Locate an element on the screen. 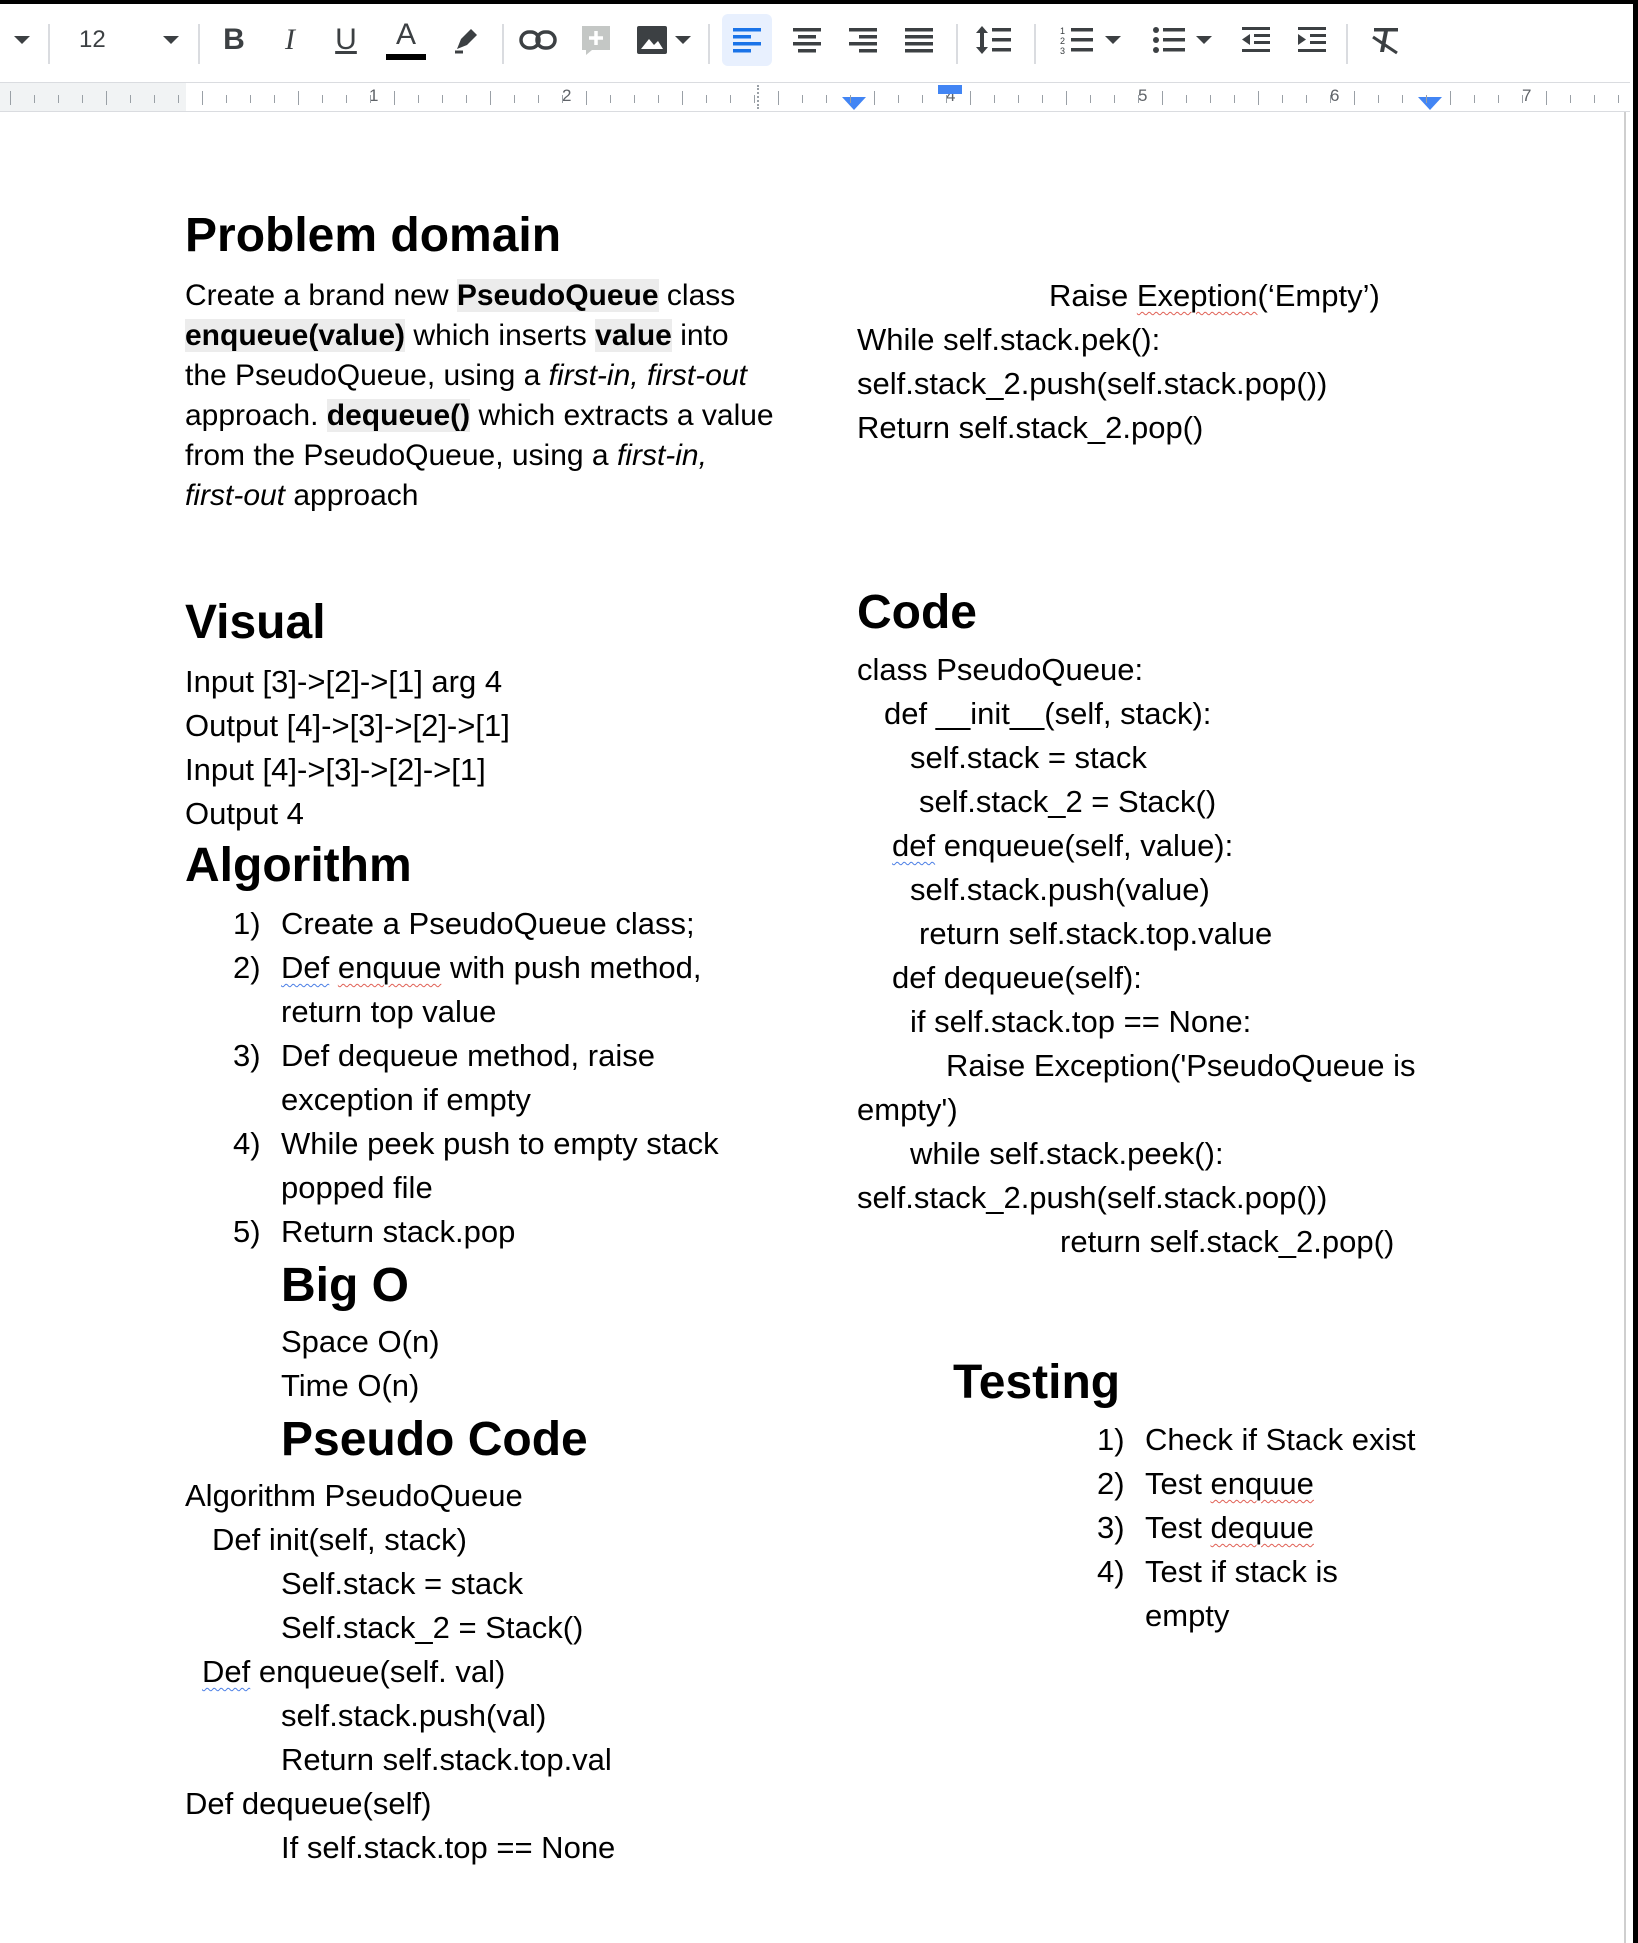 The height and width of the screenshot is (1943, 1638). line-spacing-icon is located at coordinates (993, 40).